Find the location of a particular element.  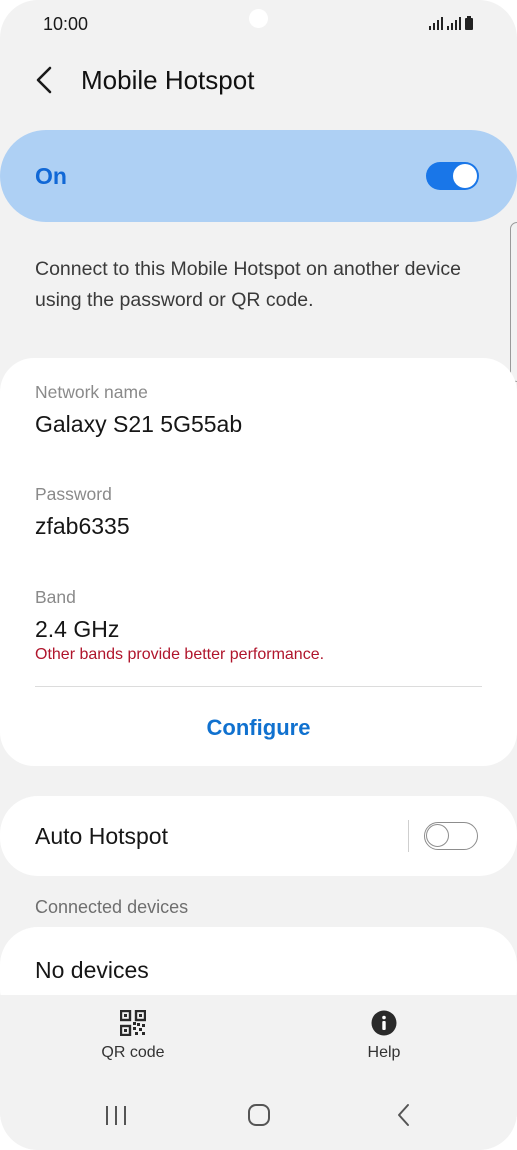

network-name-label: Network name is located at coordinates (91, 392).